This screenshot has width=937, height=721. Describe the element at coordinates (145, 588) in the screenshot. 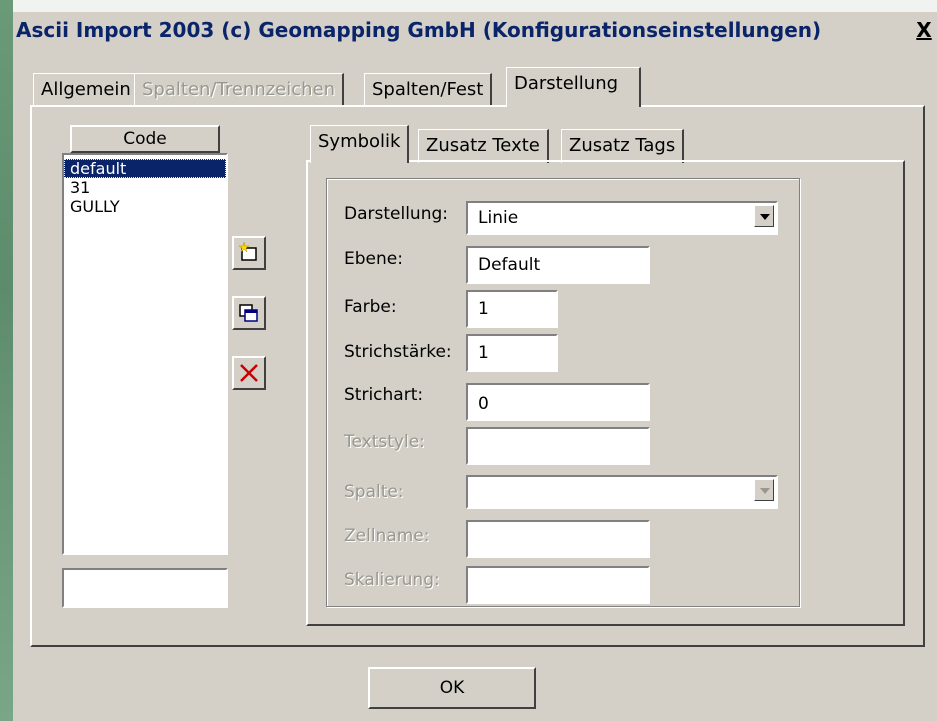

I see `new-code-input` at that location.